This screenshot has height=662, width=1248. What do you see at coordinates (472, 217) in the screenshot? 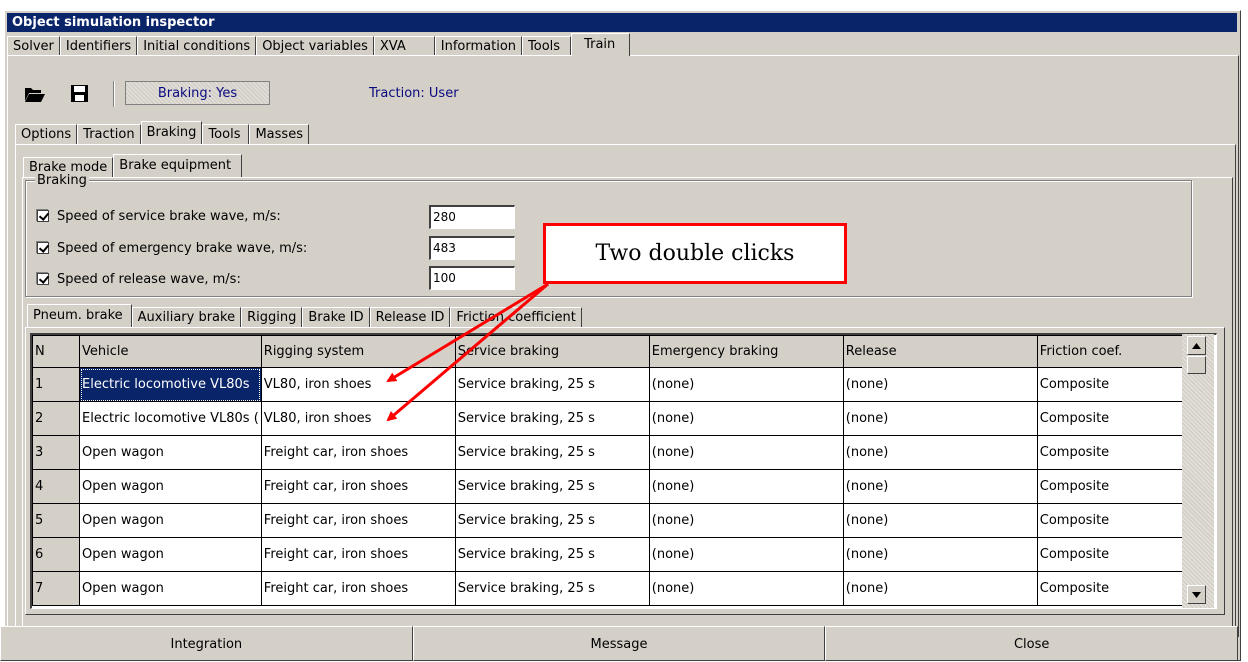
I see `service-wave-input: 280` at bounding box center [472, 217].